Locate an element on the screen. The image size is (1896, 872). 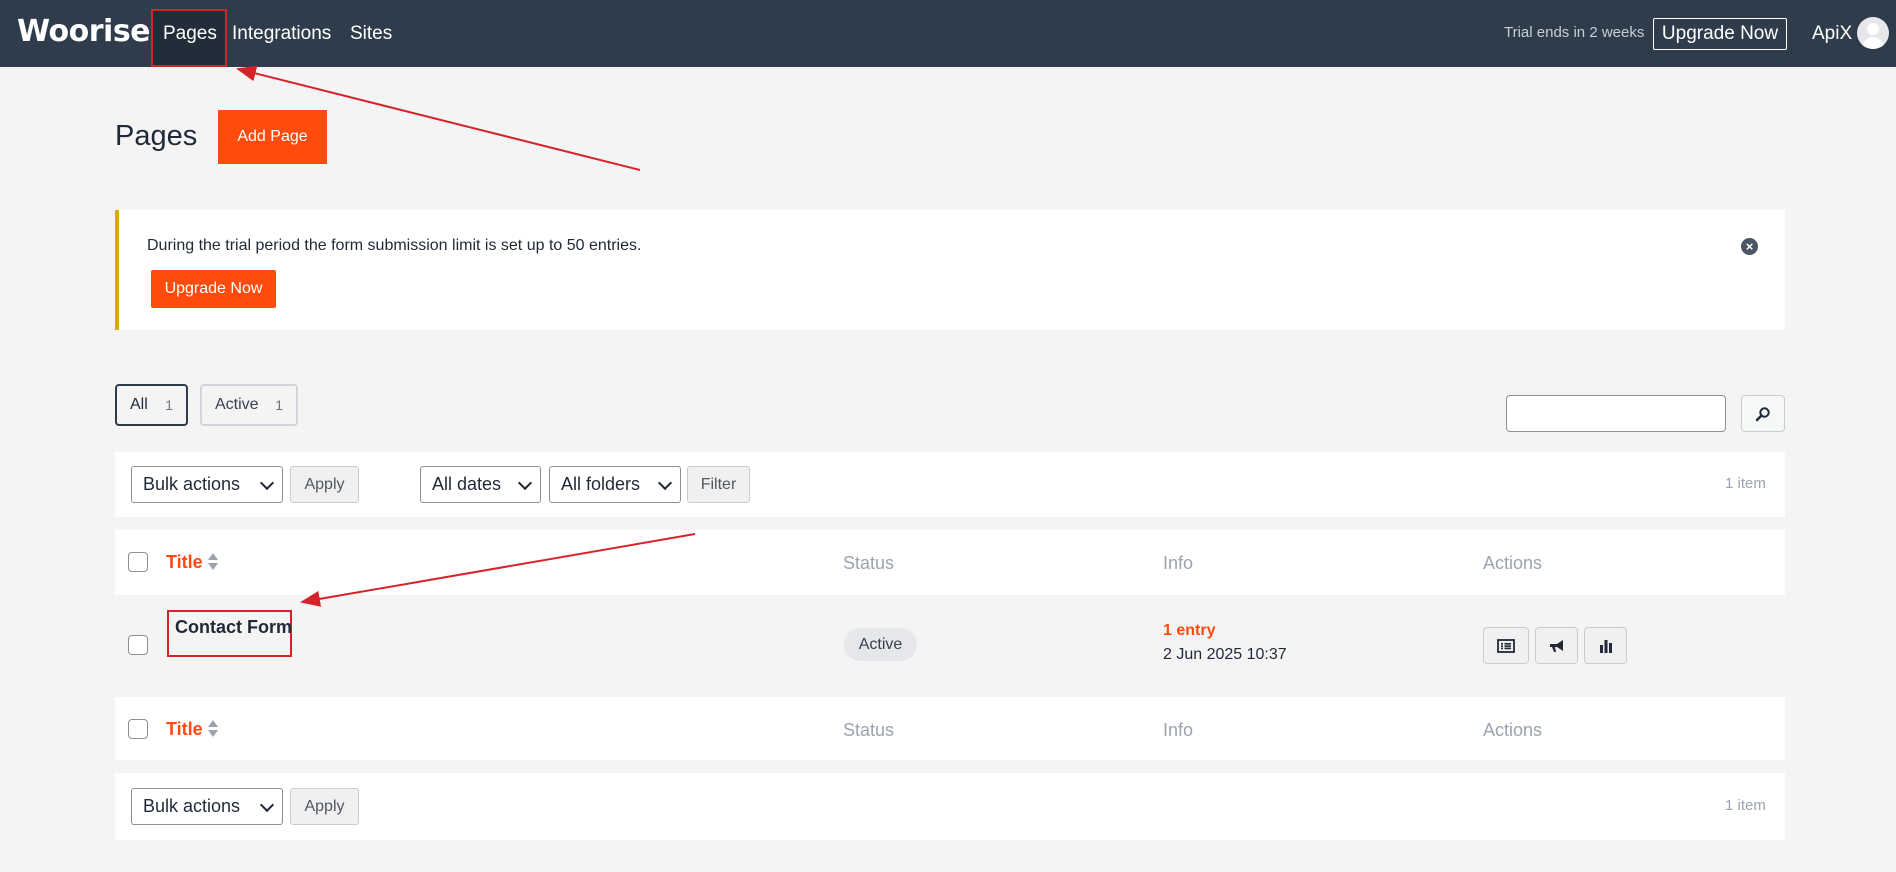
view-active-count: 1 is located at coordinates (279, 405).